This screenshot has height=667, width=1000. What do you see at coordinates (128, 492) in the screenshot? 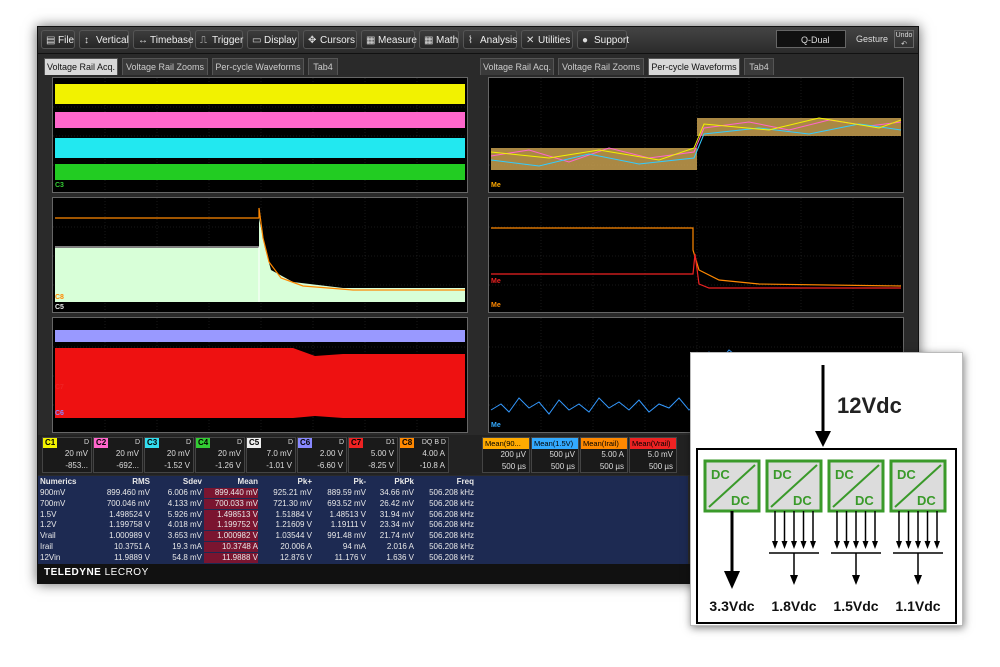
I see `numerics-cell: 899.460 mV` at bounding box center [128, 492].